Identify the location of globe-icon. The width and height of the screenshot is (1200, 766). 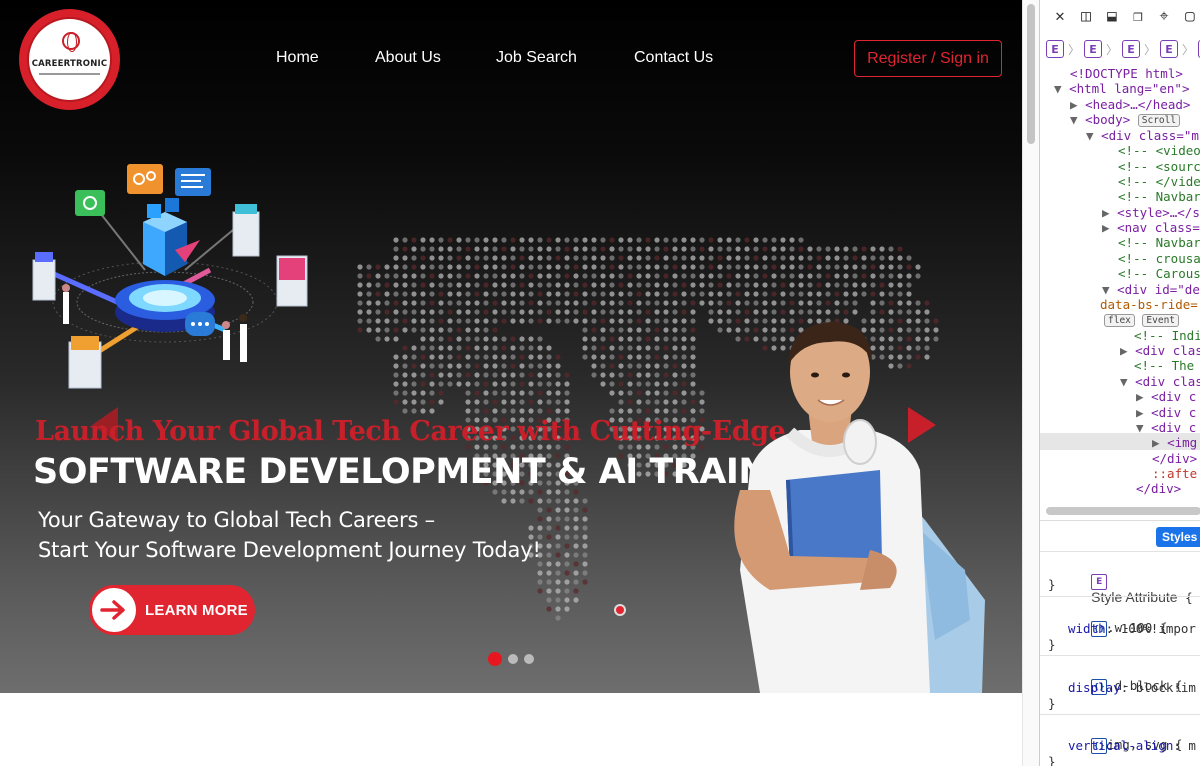
(71, 42).